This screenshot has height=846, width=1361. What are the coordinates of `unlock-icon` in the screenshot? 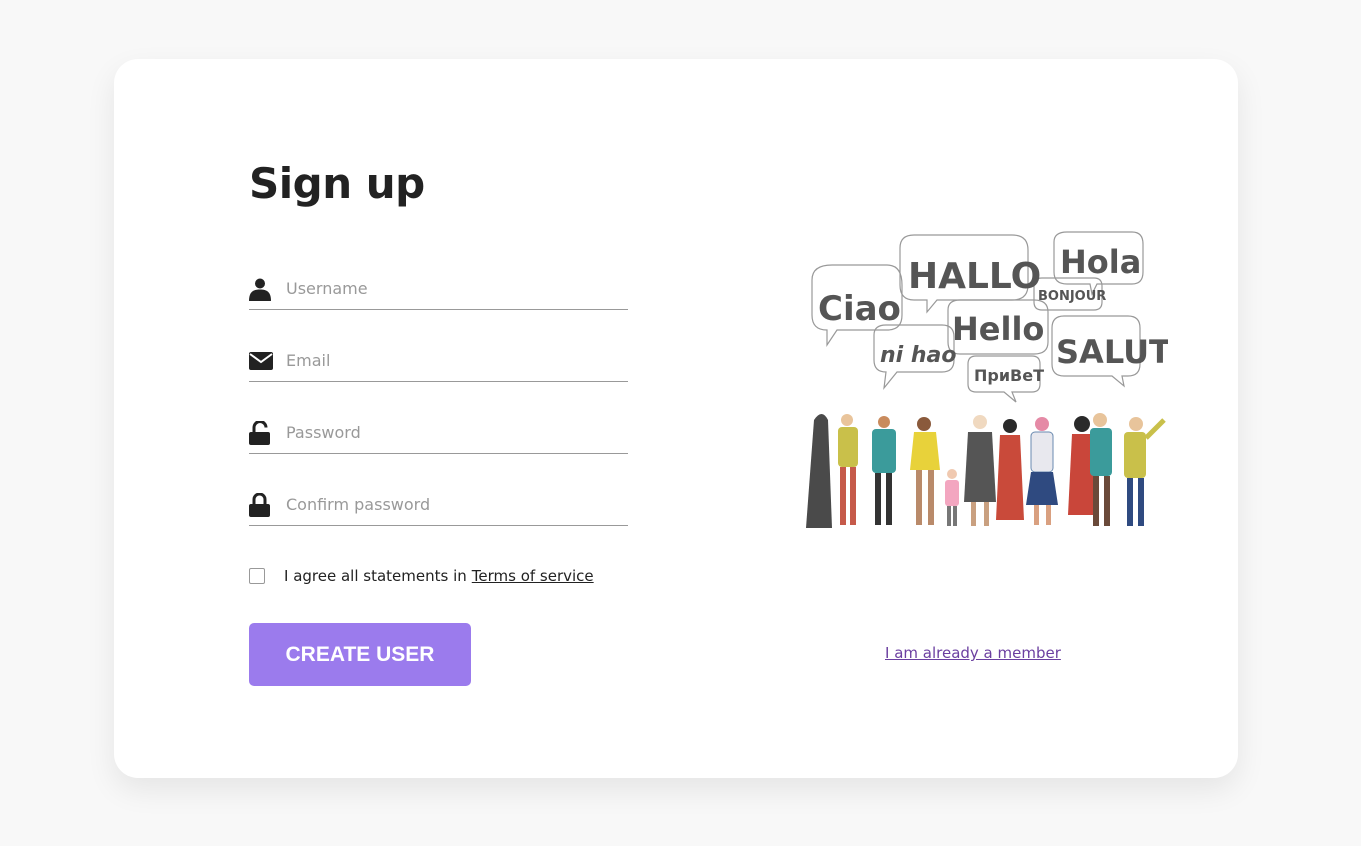 It's located at (259, 433).